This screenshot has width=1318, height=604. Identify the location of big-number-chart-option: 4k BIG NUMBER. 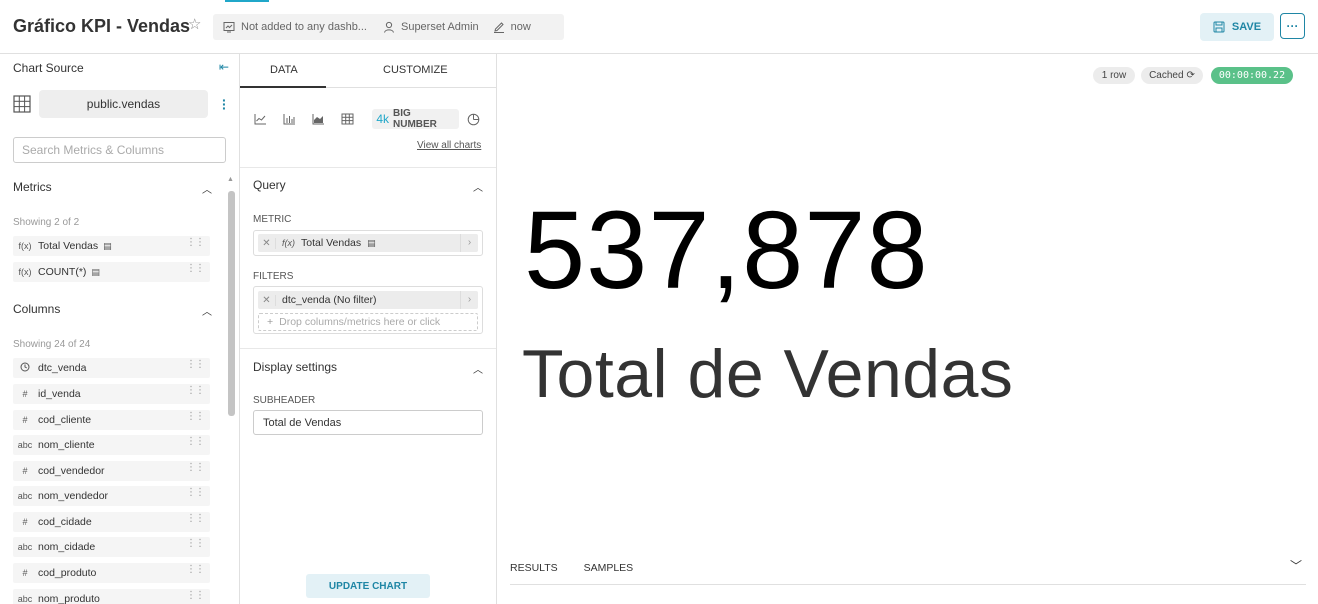
(415, 119).